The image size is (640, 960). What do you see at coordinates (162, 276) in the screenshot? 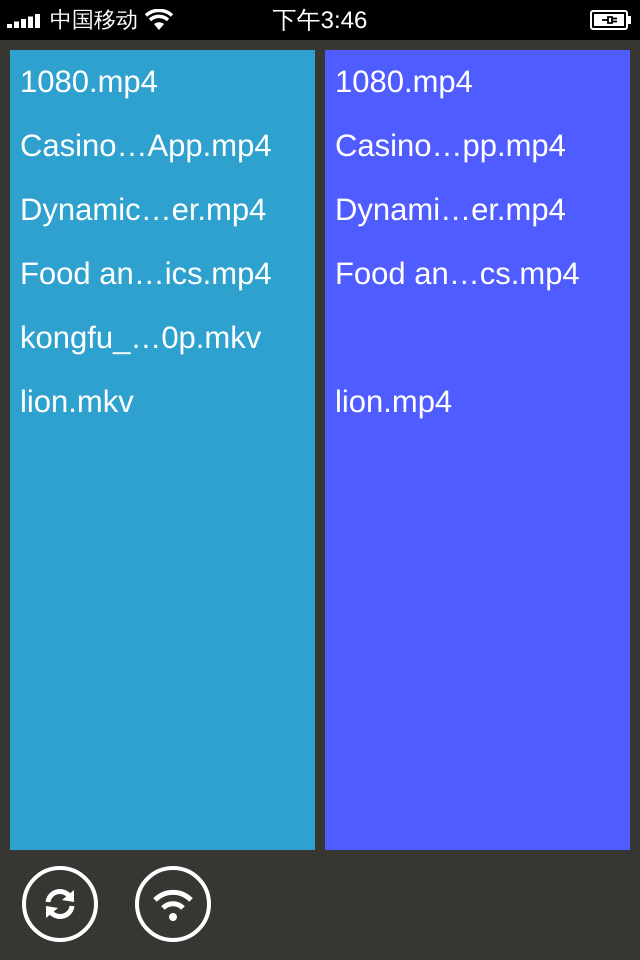
I see `file-name: Food an…ics.mp4` at bounding box center [162, 276].